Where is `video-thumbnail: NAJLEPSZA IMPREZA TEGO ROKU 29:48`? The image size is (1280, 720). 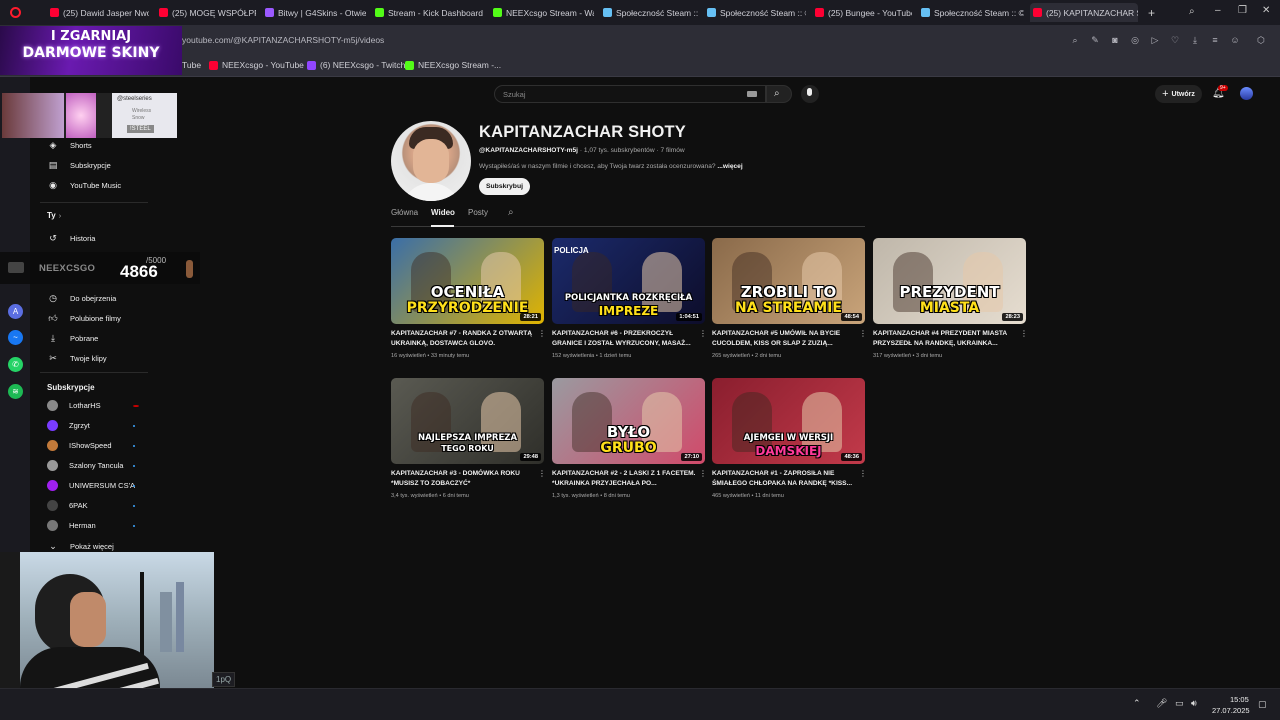
video-thumbnail: NAJLEPSZA IMPREZA TEGO ROKU 29:48 is located at coordinates (467, 421).